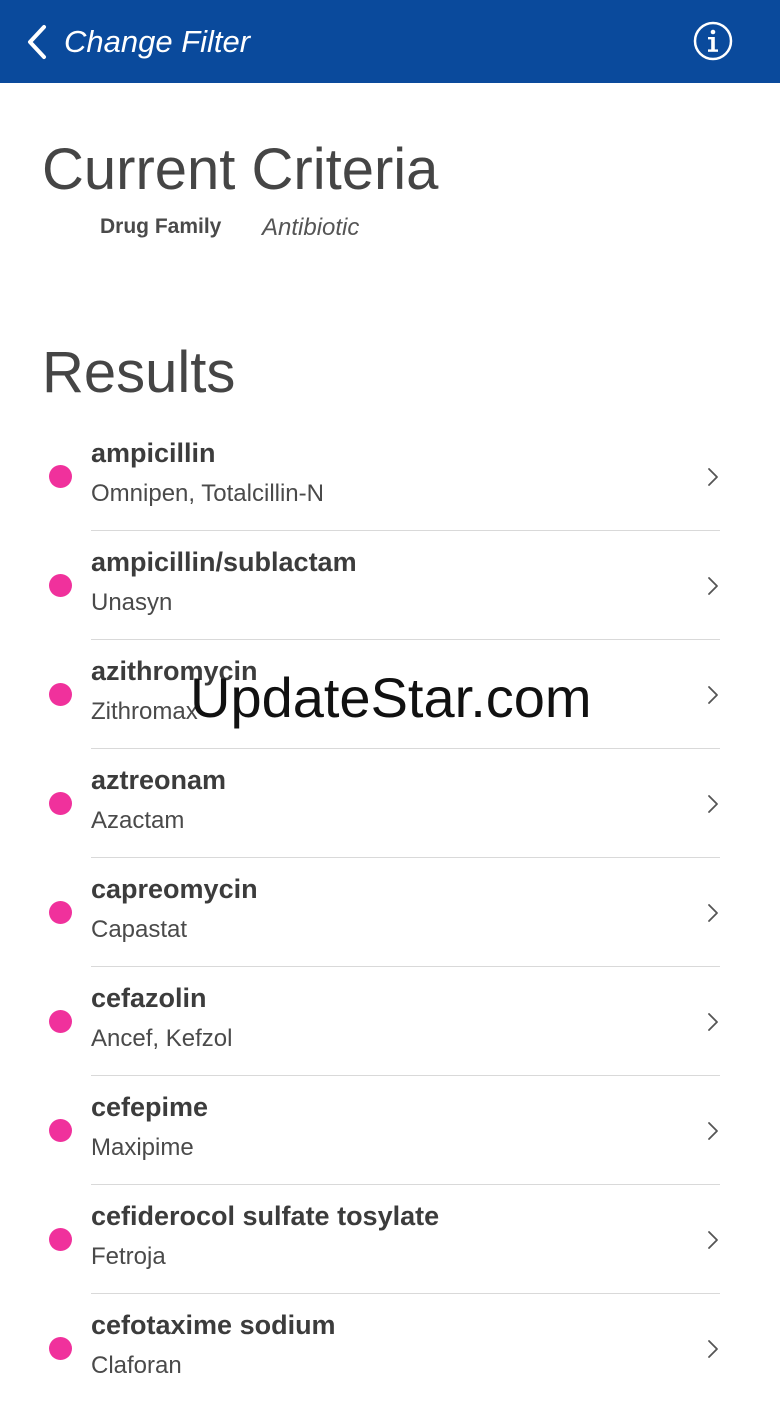  I want to click on drug-name: aztreonam, so click(159, 780).